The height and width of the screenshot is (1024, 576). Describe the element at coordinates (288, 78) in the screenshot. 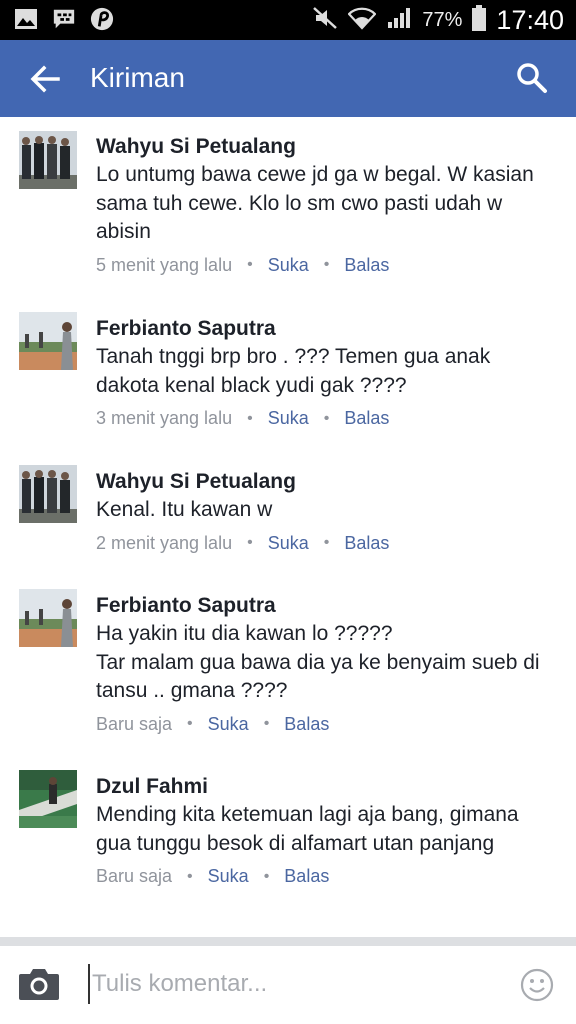

I see `app-bar: Kiriman` at that location.